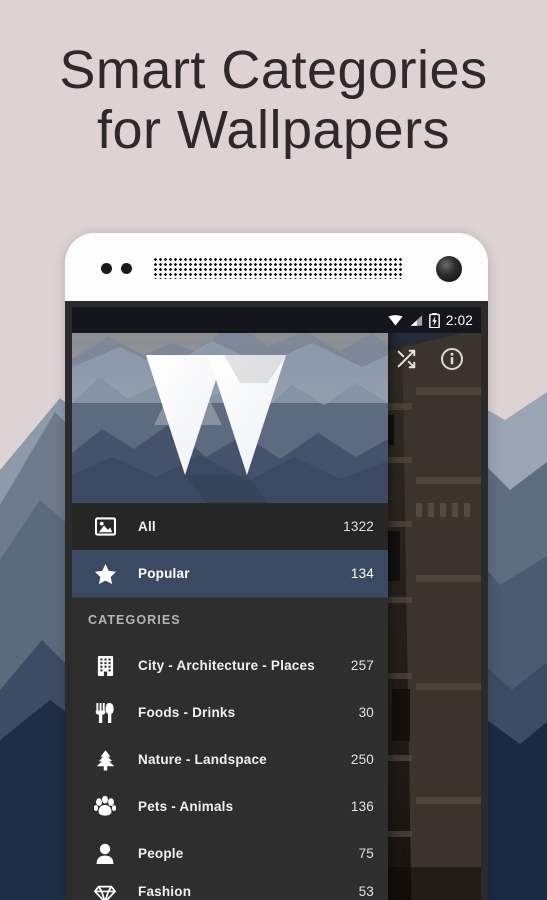  What do you see at coordinates (161, 853) in the screenshot?
I see `drawer-item-label: People` at bounding box center [161, 853].